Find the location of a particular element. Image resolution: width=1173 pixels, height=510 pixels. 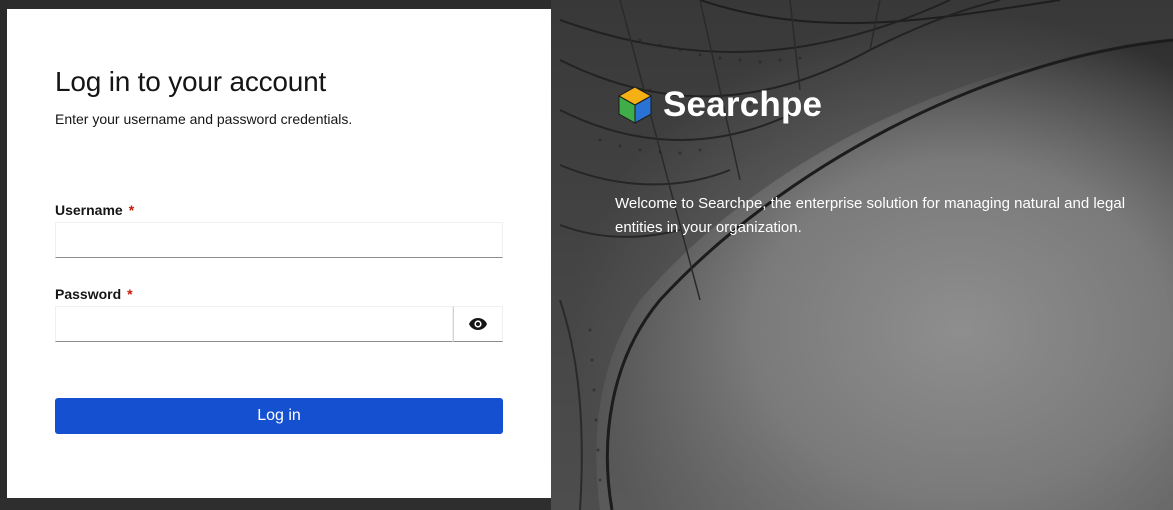

login-button: Log in is located at coordinates (279, 416).